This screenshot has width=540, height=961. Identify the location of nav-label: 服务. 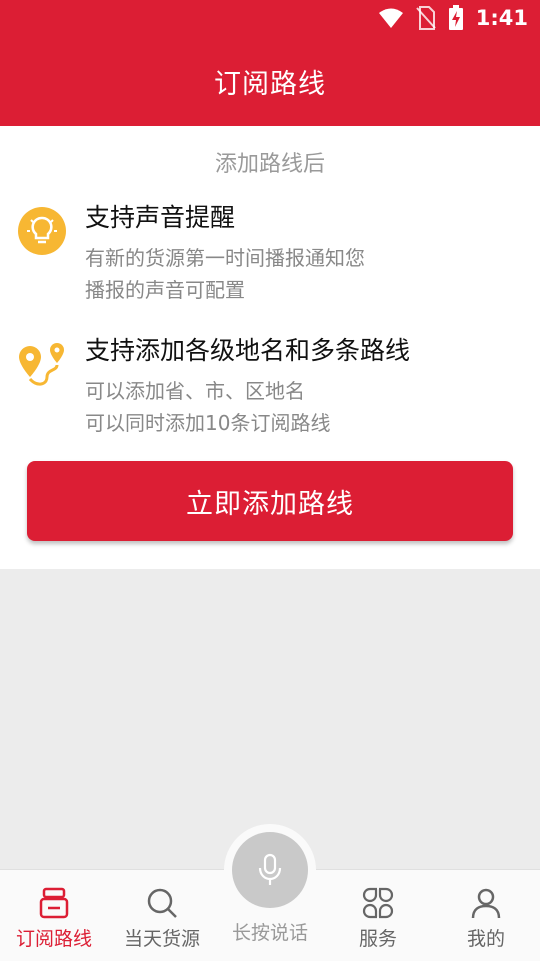
(377, 939).